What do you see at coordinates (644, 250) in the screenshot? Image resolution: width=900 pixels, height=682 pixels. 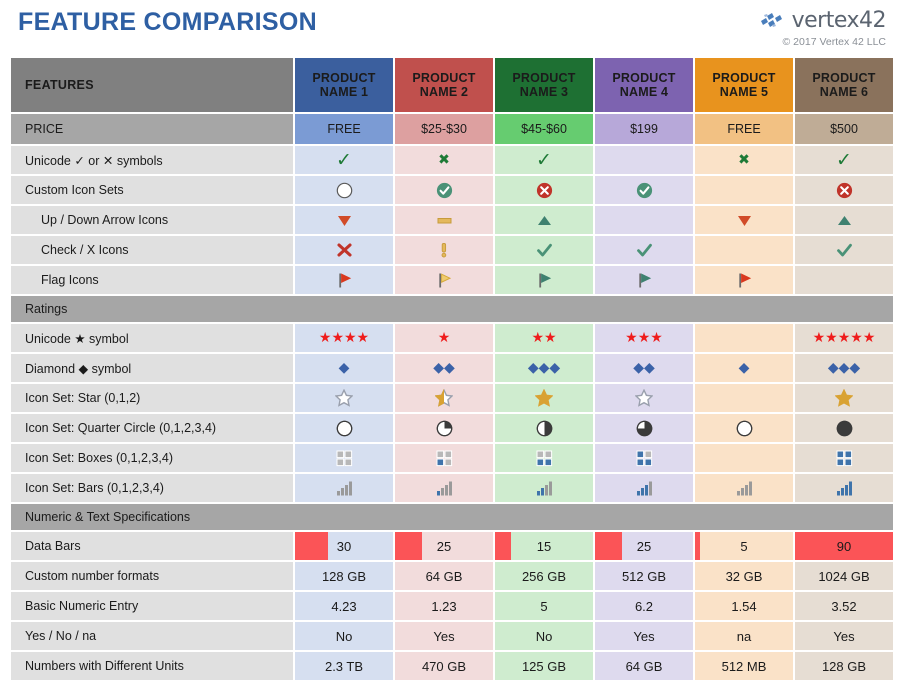 I see `checkx-check-icon` at bounding box center [644, 250].